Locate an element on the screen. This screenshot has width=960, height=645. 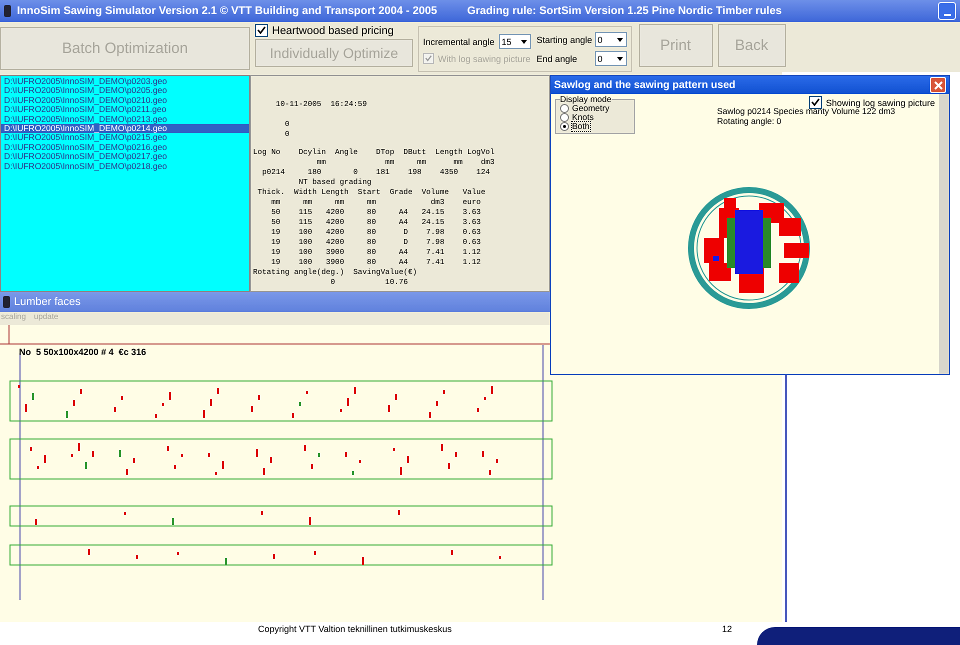
heartwood-checkbox is located at coordinates (261, 30).